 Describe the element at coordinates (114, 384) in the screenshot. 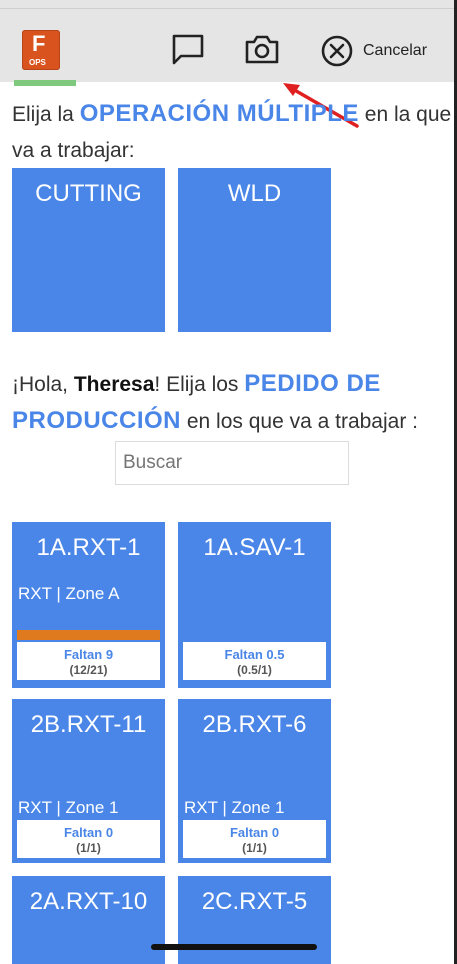

I see `user-name: Theresa` at that location.